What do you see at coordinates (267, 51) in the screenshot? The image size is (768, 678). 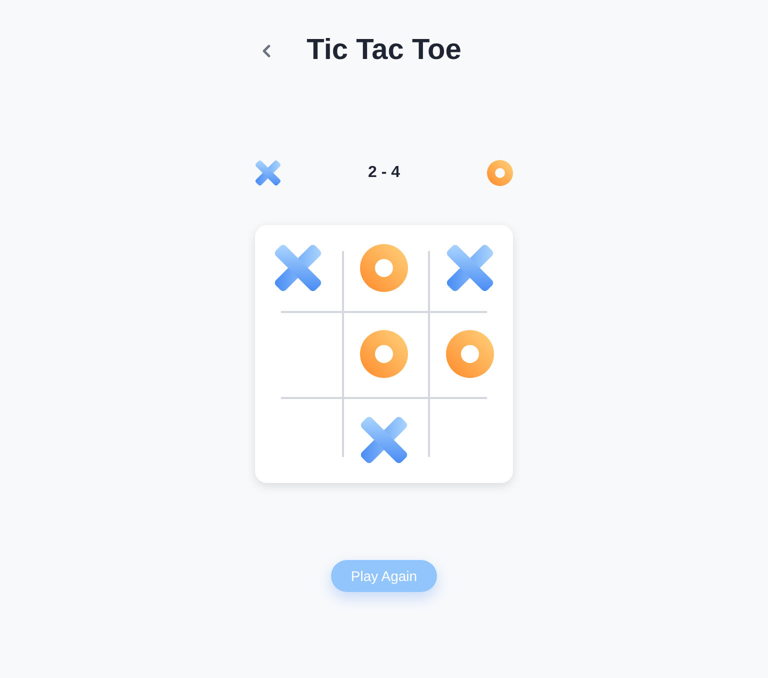 I see `chevron-left-icon` at bounding box center [267, 51].